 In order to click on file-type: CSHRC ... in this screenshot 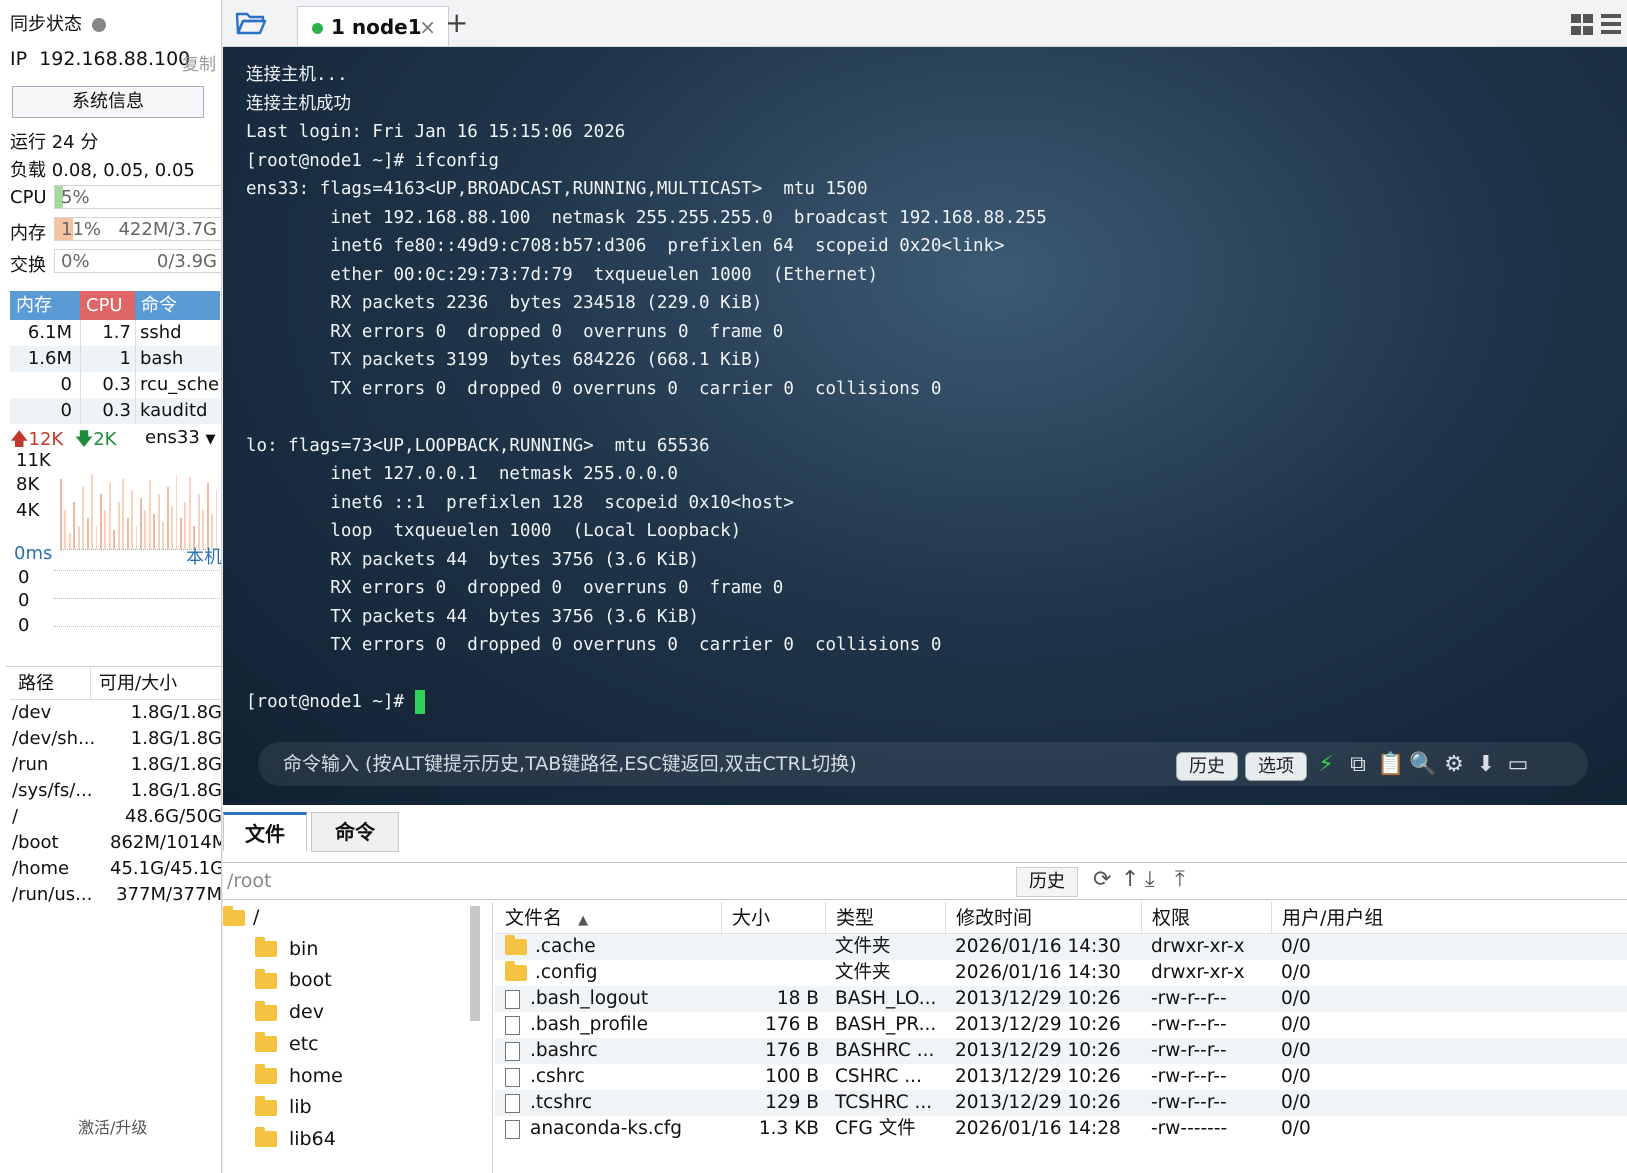, I will do `click(878, 1076)`.